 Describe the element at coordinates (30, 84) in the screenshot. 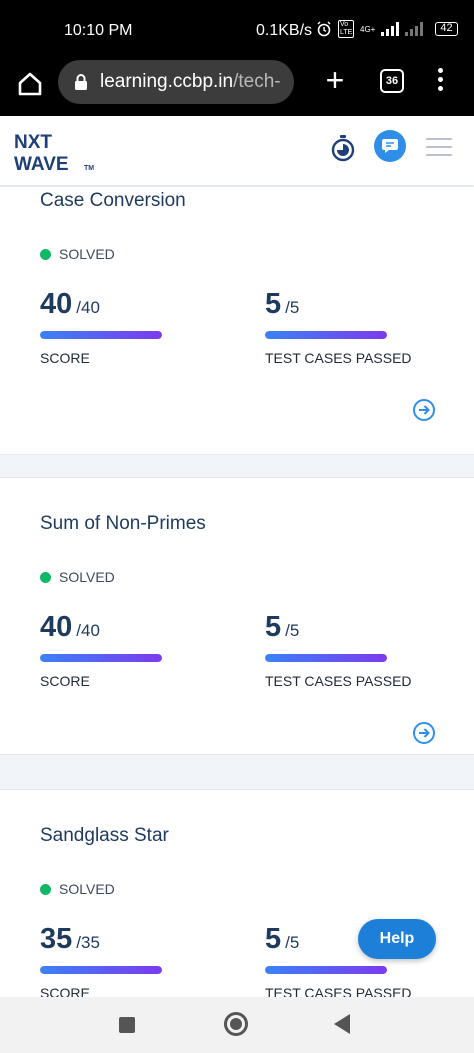

I see `home-icon` at that location.